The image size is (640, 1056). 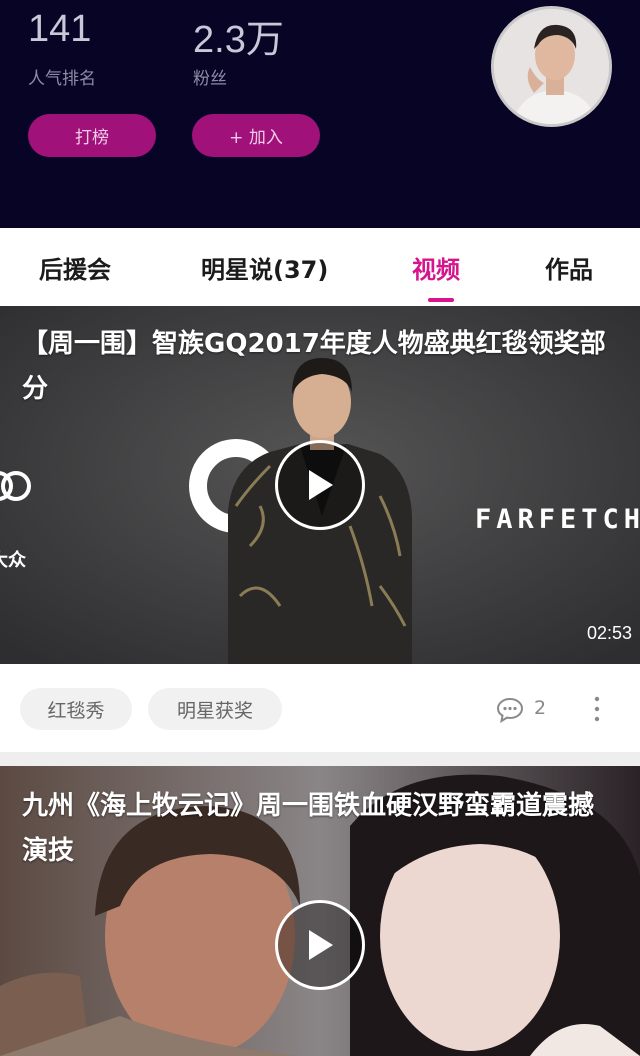 What do you see at coordinates (75, 267) in the screenshot?
I see `tab-fanclub: 后援会` at bounding box center [75, 267].